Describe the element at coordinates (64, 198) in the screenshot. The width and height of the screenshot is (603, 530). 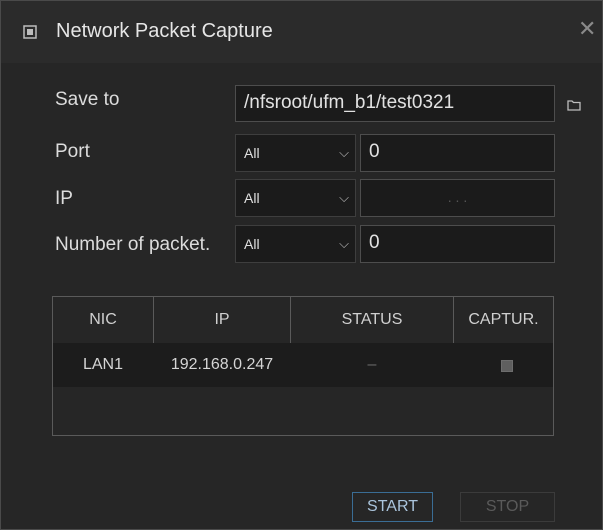
I see `ip-label: IP` at that location.